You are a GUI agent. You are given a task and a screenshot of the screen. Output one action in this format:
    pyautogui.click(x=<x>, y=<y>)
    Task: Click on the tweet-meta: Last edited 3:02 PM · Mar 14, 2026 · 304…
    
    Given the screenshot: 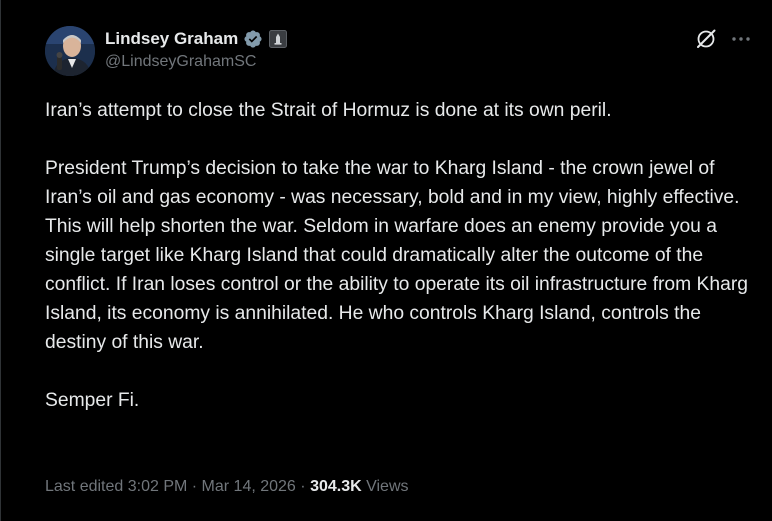 What is the action you would take?
    pyautogui.click(x=227, y=487)
    